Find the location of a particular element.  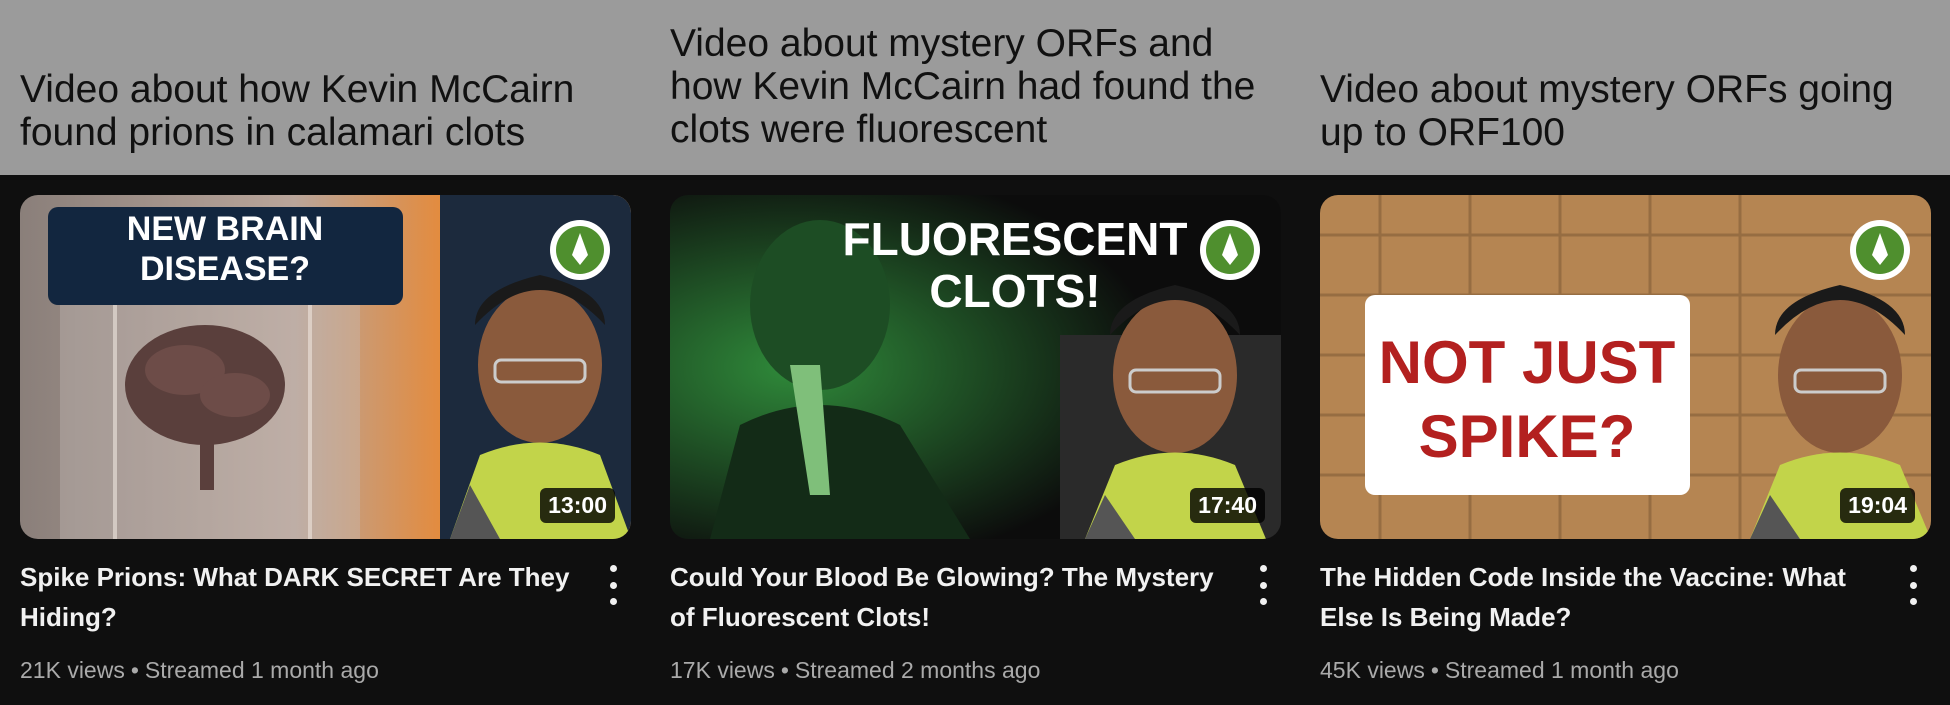

thumb-text-line1: NOT JUST is located at coordinates (1527, 362).